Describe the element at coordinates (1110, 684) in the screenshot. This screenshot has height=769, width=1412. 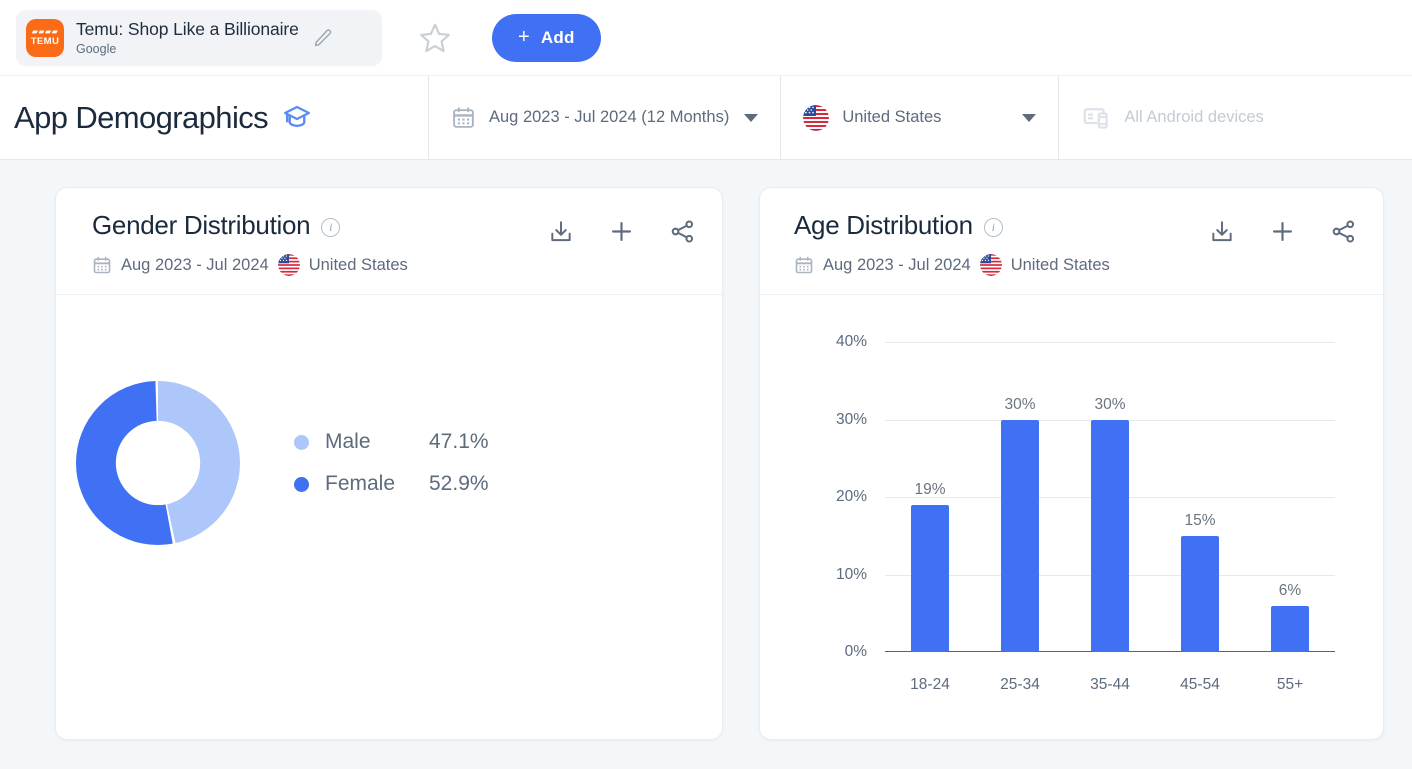
I see `x-axis-tick-label: 35-44` at that location.